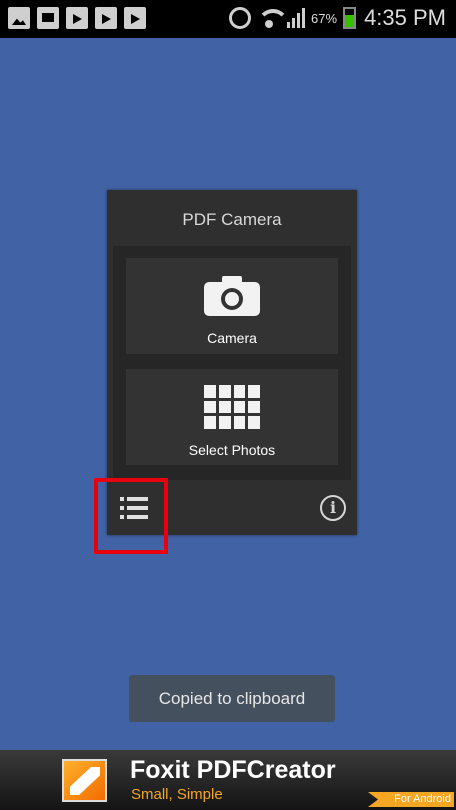 The height and width of the screenshot is (810, 456). Describe the element at coordinates (131, 516) in the screenshot. I see `highlight-box` at that location.